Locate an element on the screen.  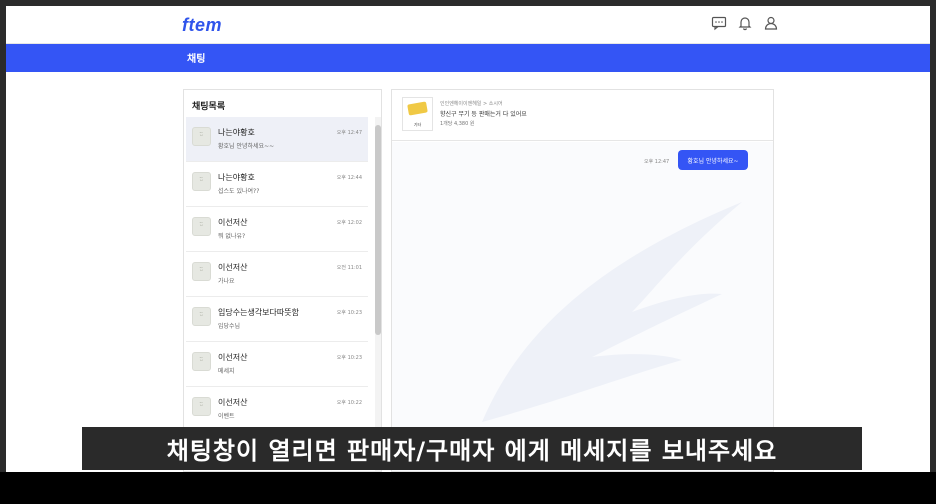
chat-item-message: 이벤트 is located at coordinates (226, 416).